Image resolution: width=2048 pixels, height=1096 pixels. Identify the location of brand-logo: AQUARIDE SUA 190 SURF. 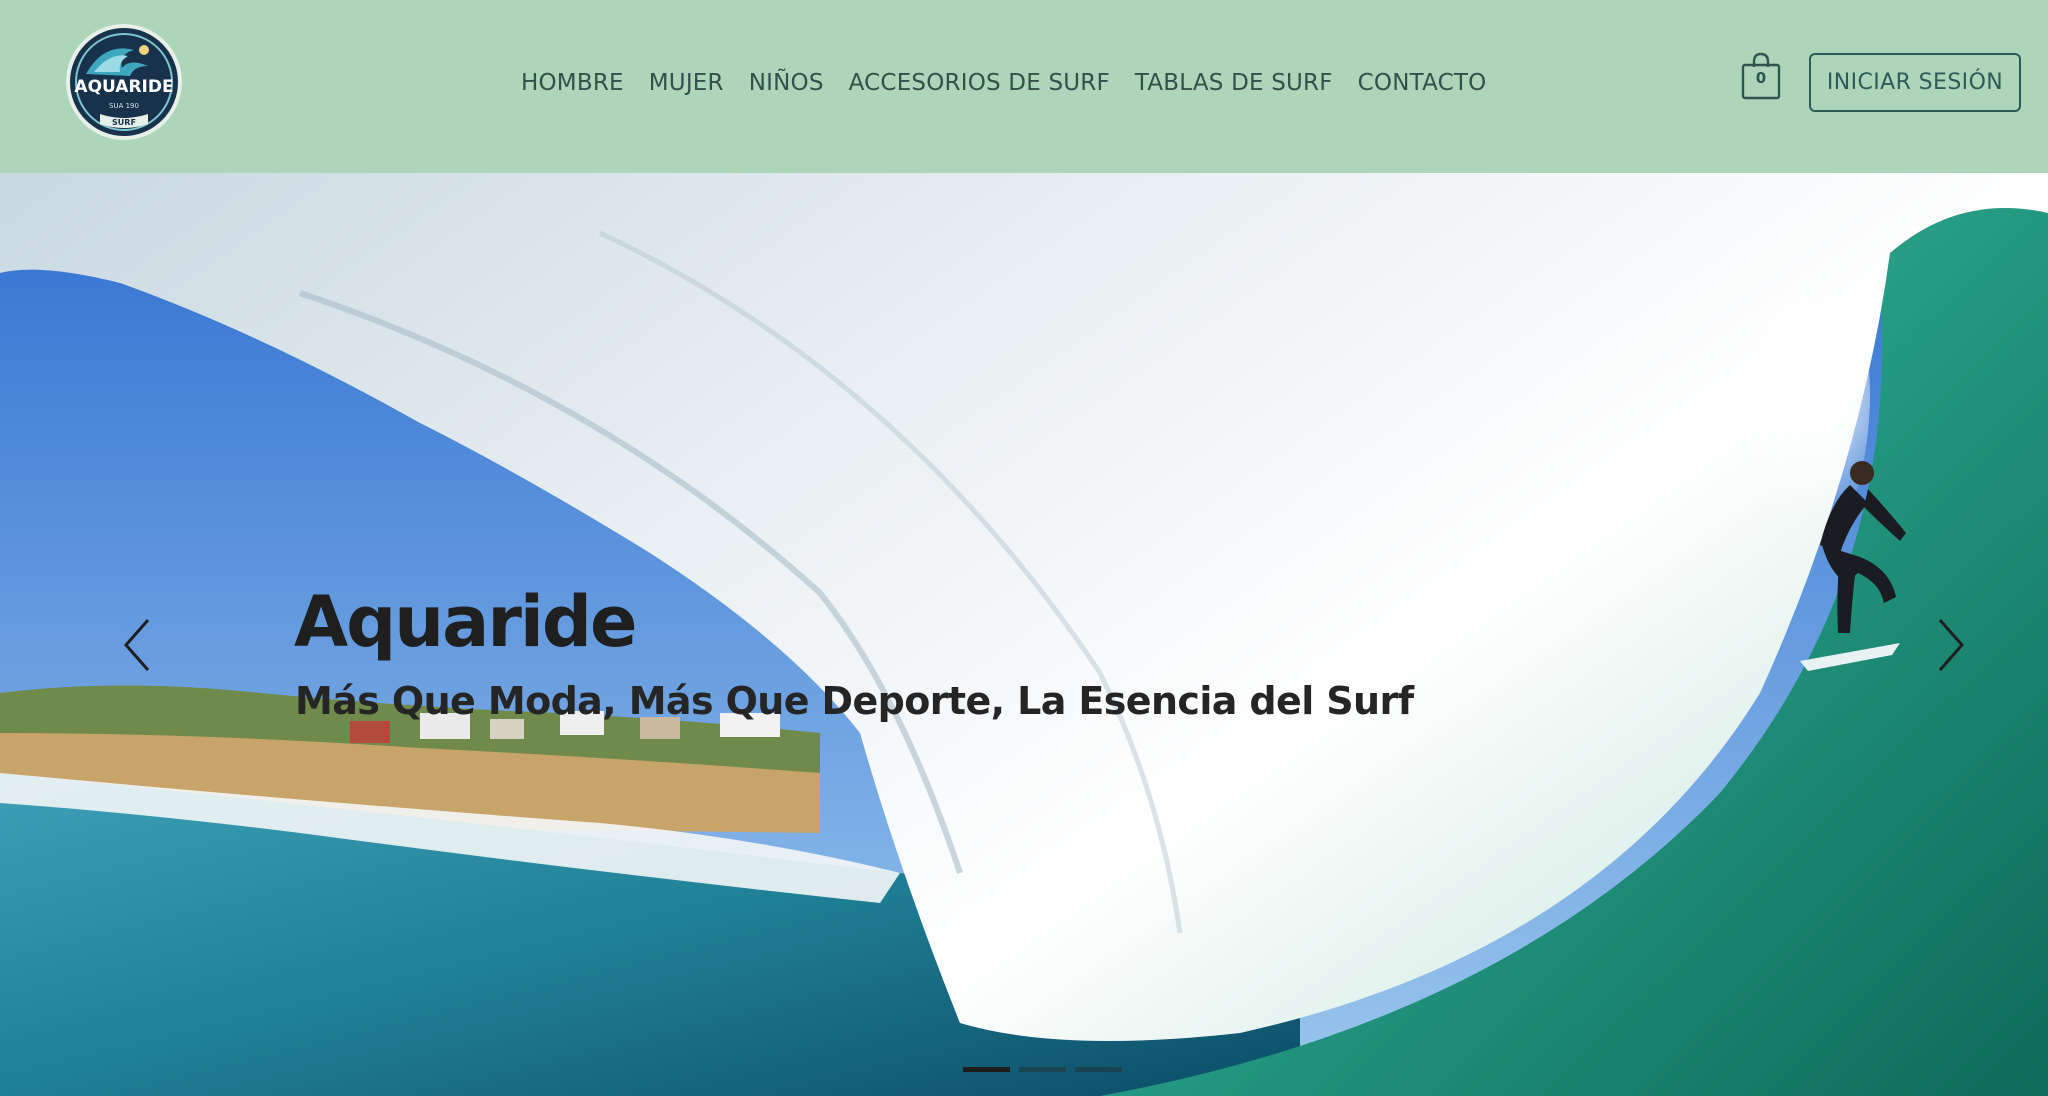
(124, 82).